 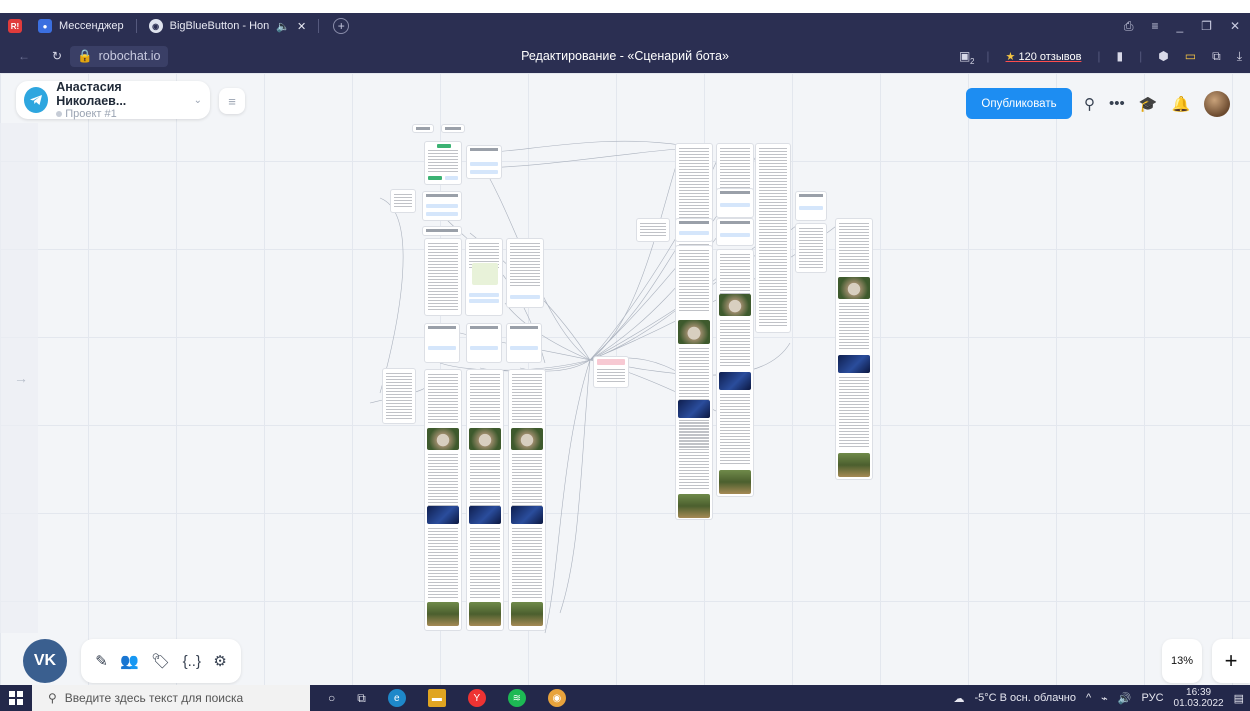 What do you see at coordinates (197, 100) in the screenshot?
I see `chevron-down-icon: ⌄` at bounding box center [197, 100].